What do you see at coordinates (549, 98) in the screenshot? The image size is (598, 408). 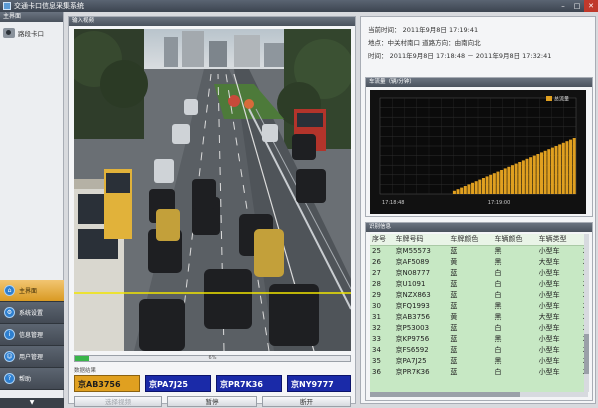 I see `chart-legend-swatch` at bounding box center [549, 98].